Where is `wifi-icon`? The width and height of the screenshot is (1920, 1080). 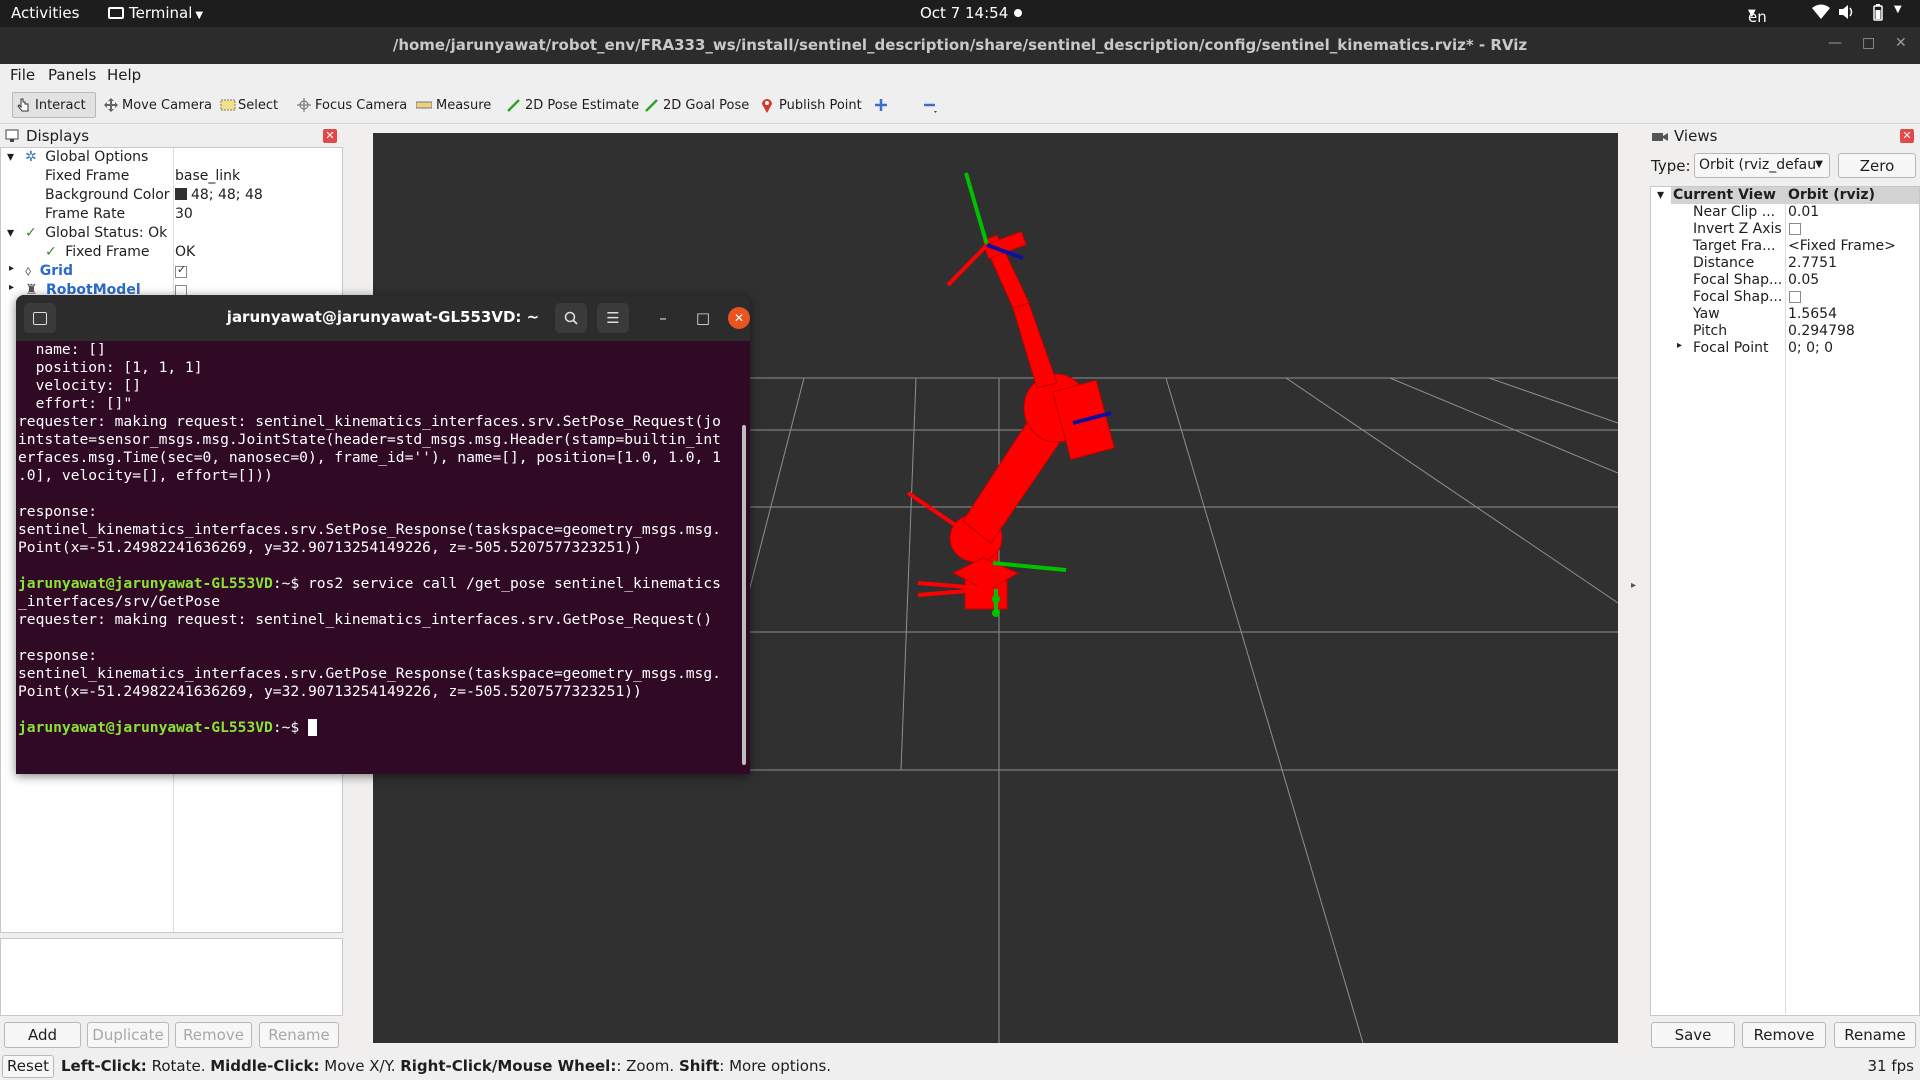
wifi-icon is located at coordinates (1821, 14).